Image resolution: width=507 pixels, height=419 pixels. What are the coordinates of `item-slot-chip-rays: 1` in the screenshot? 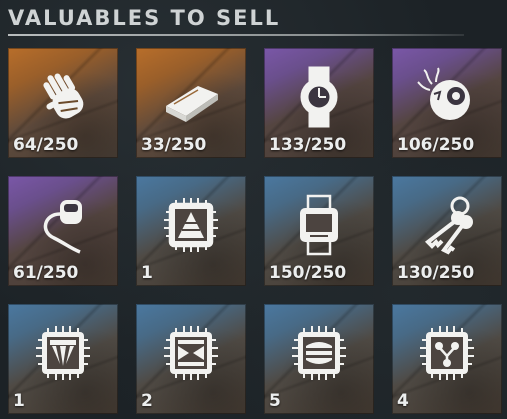 It's located at (63, 359).